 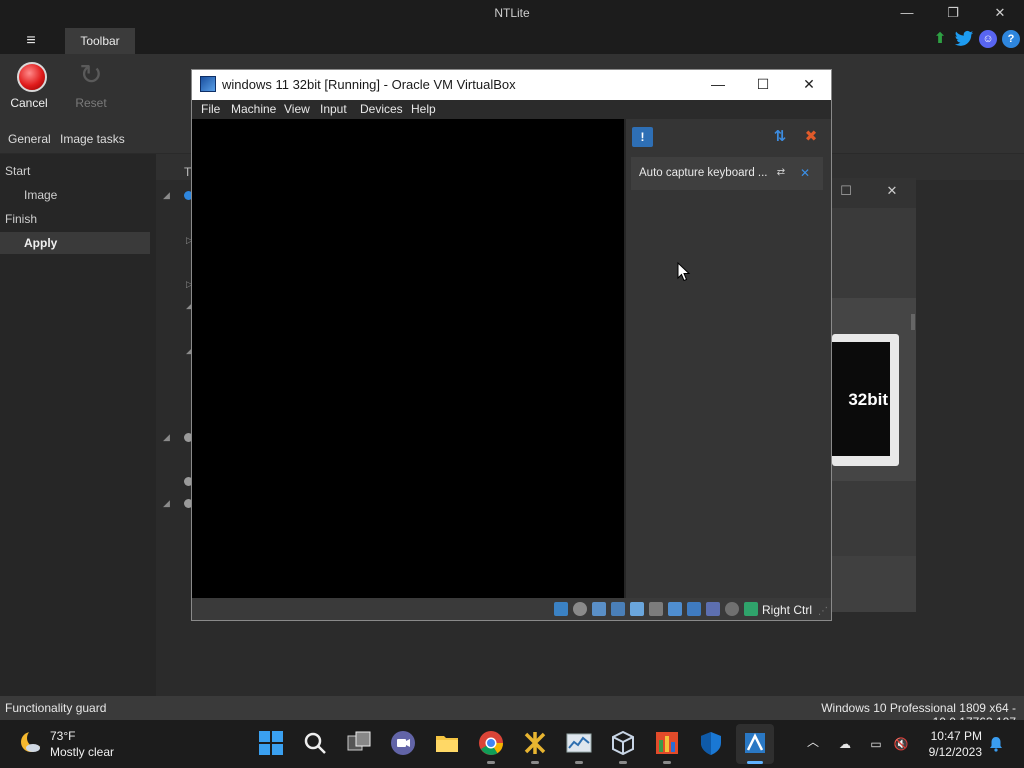 I want to click on tab-toolbar: Toolbar, so click(x=100, y=41).